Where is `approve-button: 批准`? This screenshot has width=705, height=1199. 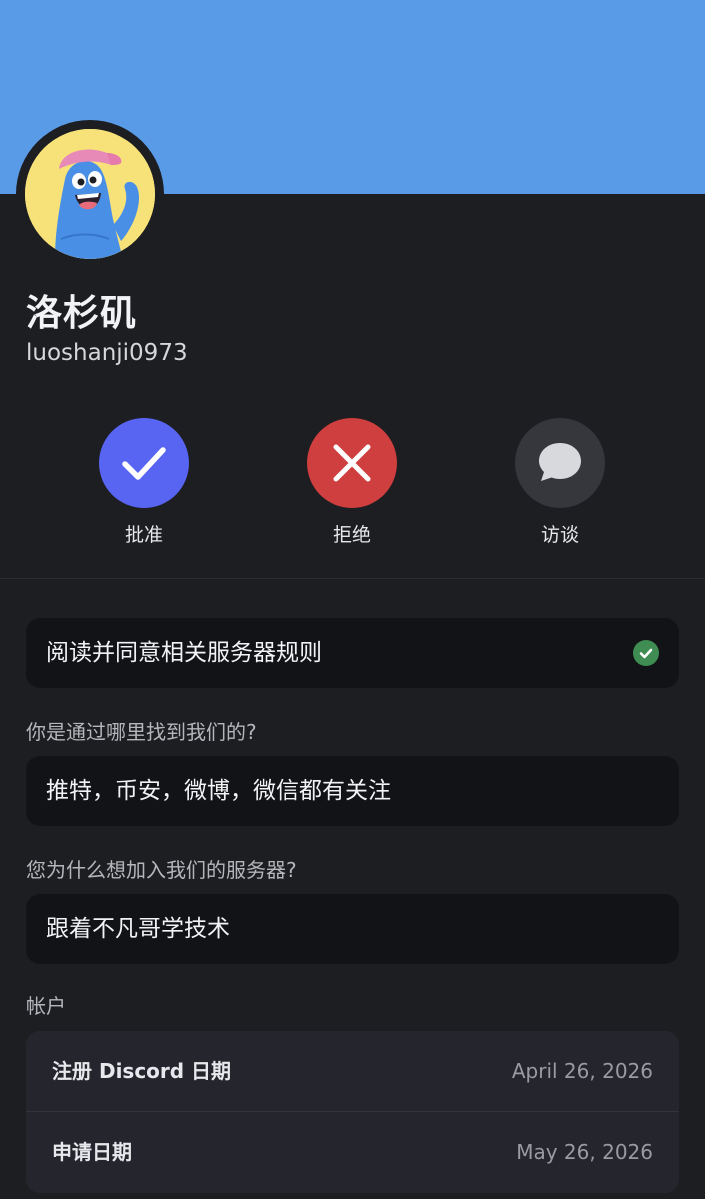
approve-button: 批准 is located at coordinates (144, 482).